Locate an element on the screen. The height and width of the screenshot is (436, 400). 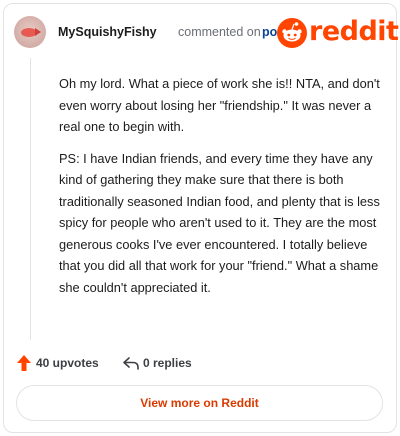
reddit-logo: reddit is located at coordinates (338, 32).